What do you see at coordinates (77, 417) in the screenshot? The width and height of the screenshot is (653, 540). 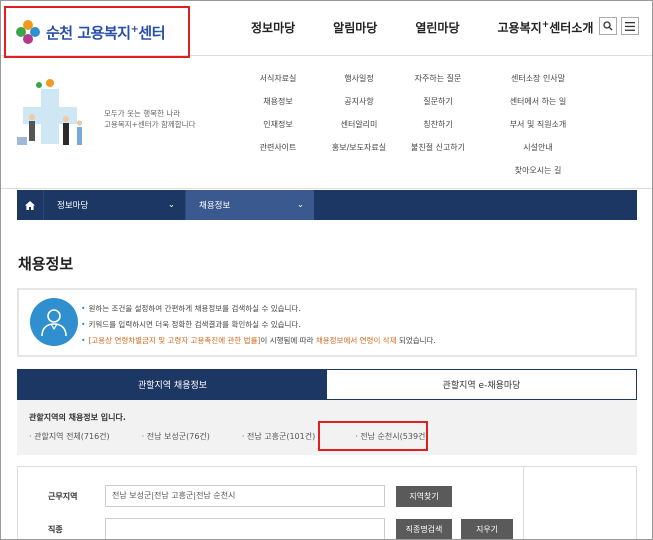 I see `region-title: 관할지역의 채용정보 입니다.` at bounding box center [77, 417].